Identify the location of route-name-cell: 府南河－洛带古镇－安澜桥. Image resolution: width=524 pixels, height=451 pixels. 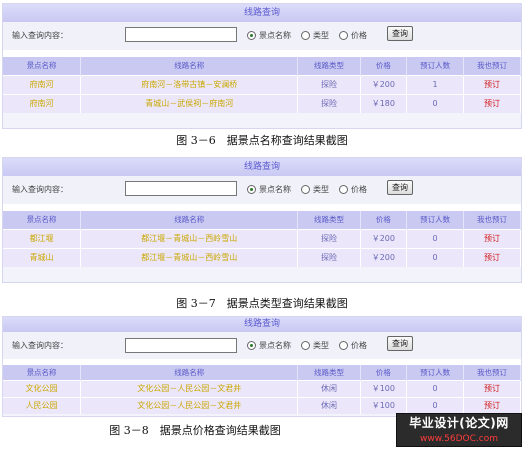
(189, 84).